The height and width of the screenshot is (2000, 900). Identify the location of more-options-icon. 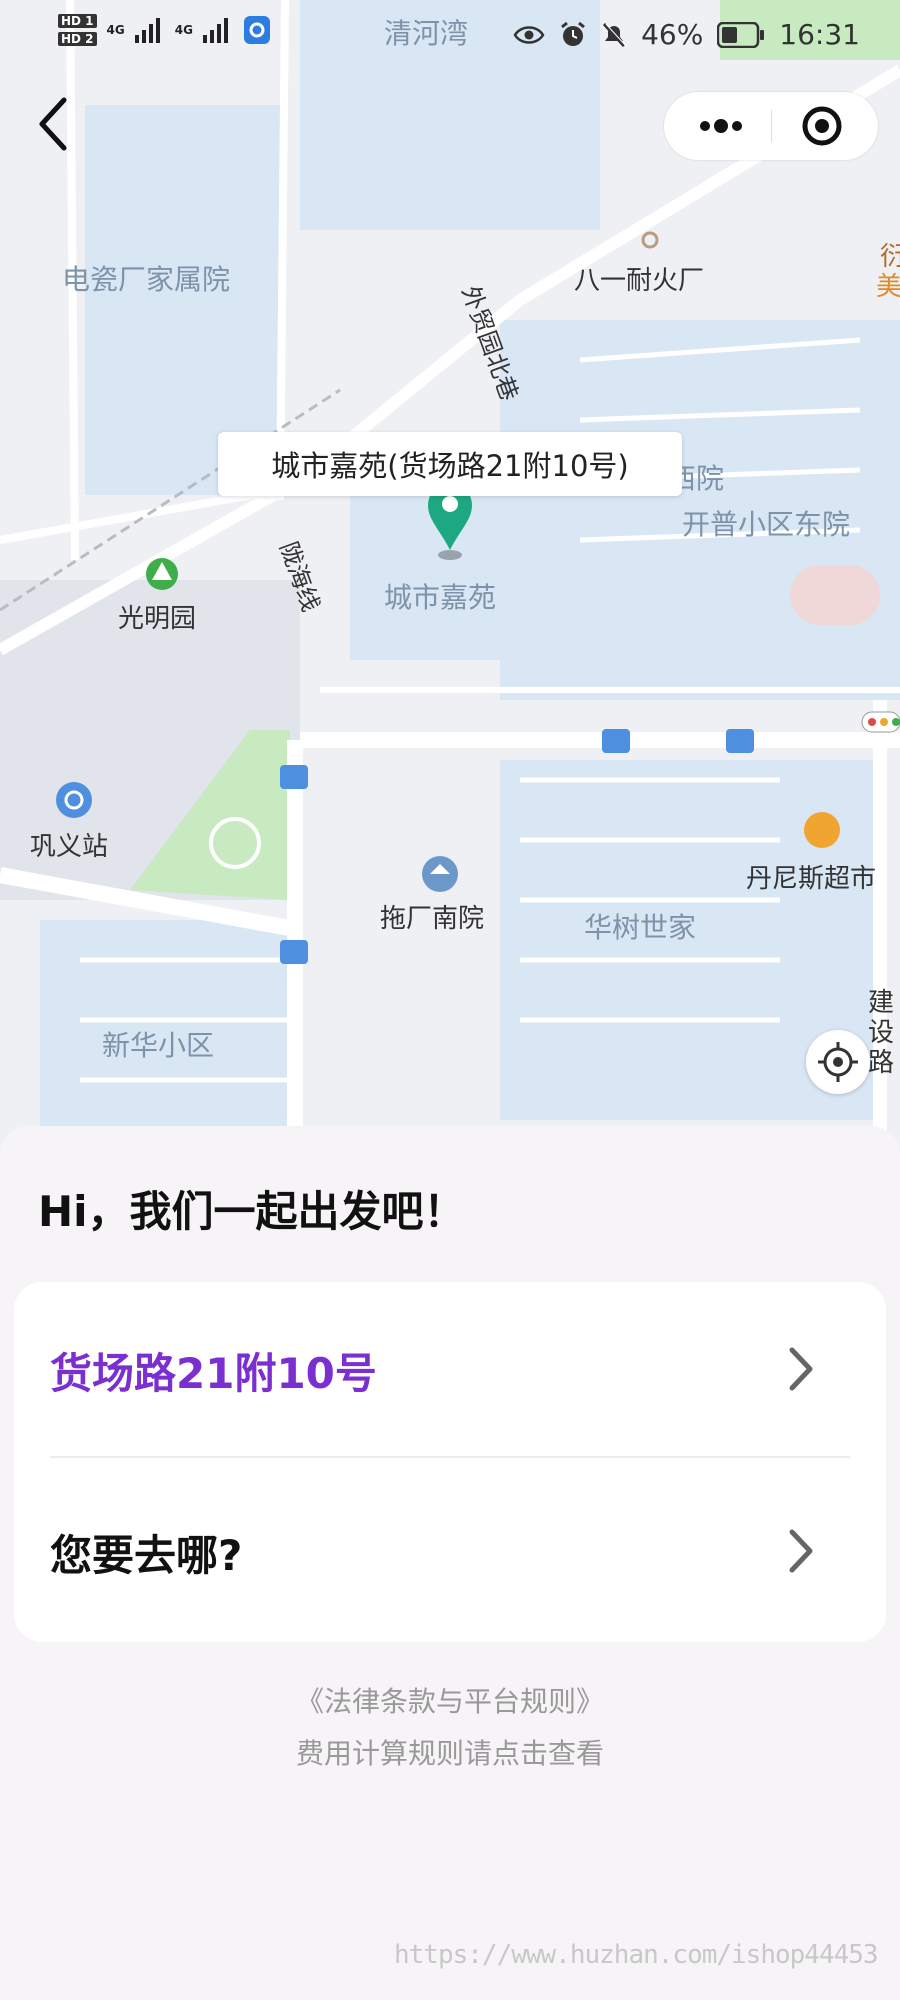
(721, 126).